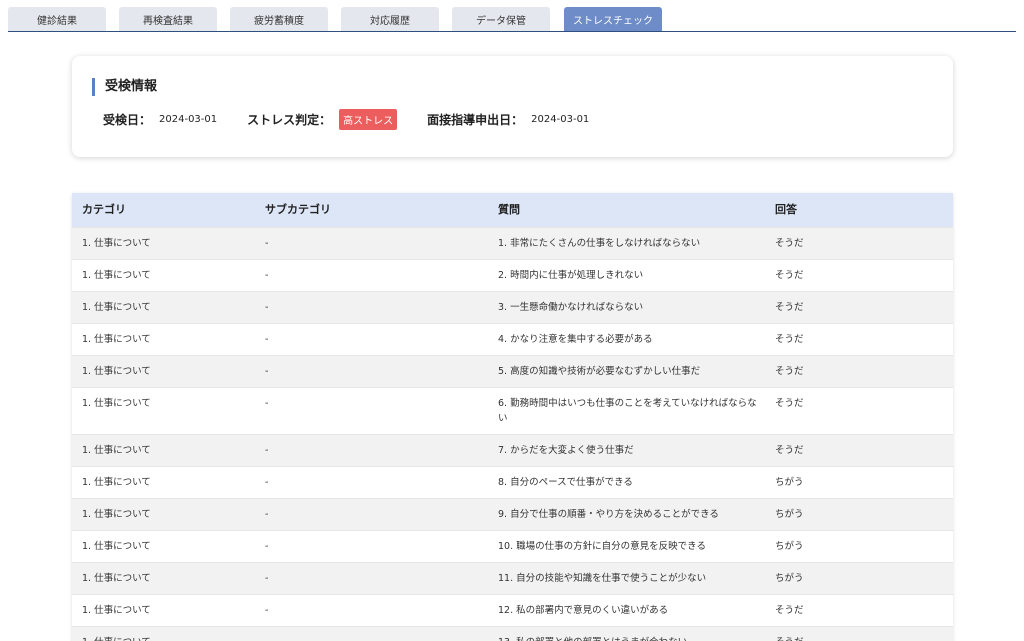 The width and height of the screenshot is (1024, 641). What do you see at coordinates (104, 209) in the screenshot?
I see `header-category: カテゴリ` at bounding box center [104, 209].